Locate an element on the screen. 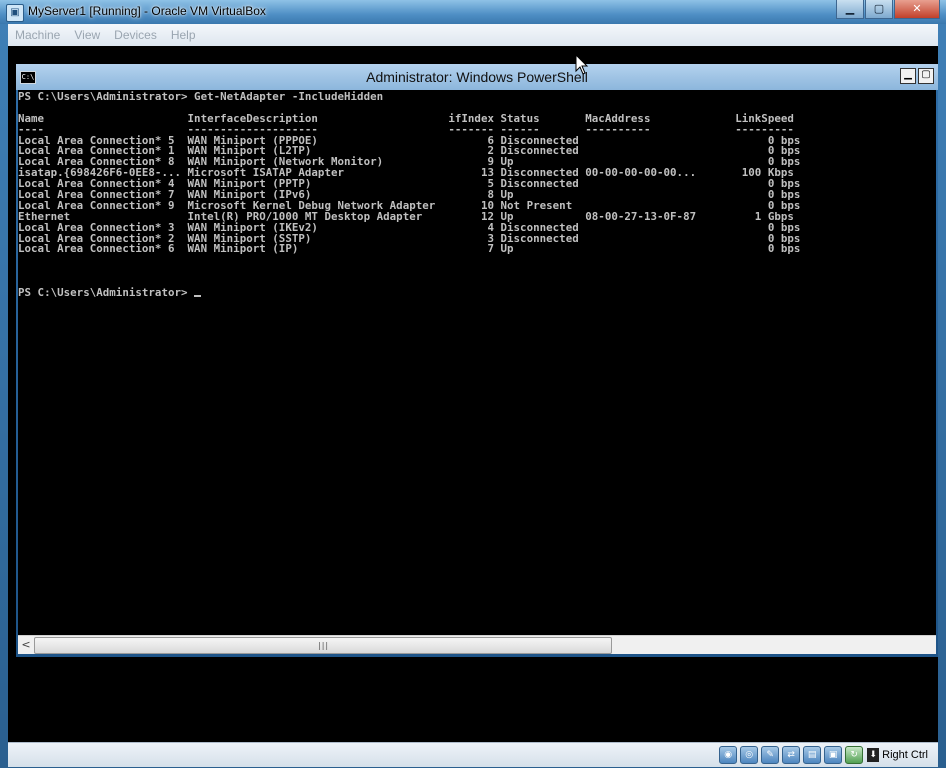  host-key-label: Right Ctrl is located at coordinates (905, 755).